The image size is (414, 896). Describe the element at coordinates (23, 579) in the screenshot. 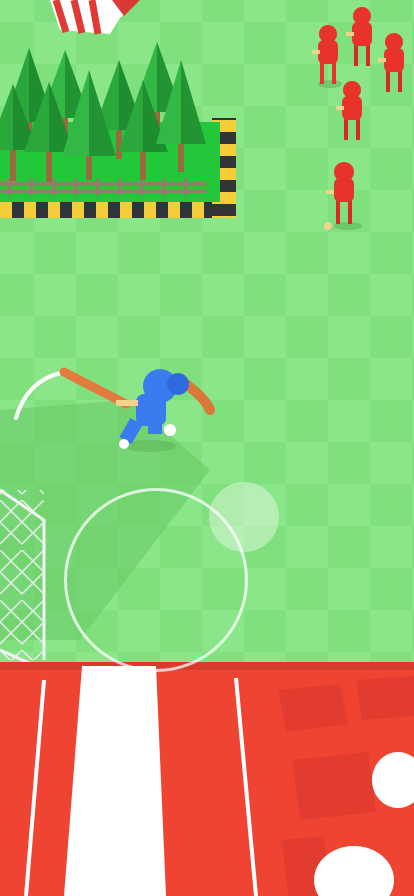

I see `fence-goal` at that location.